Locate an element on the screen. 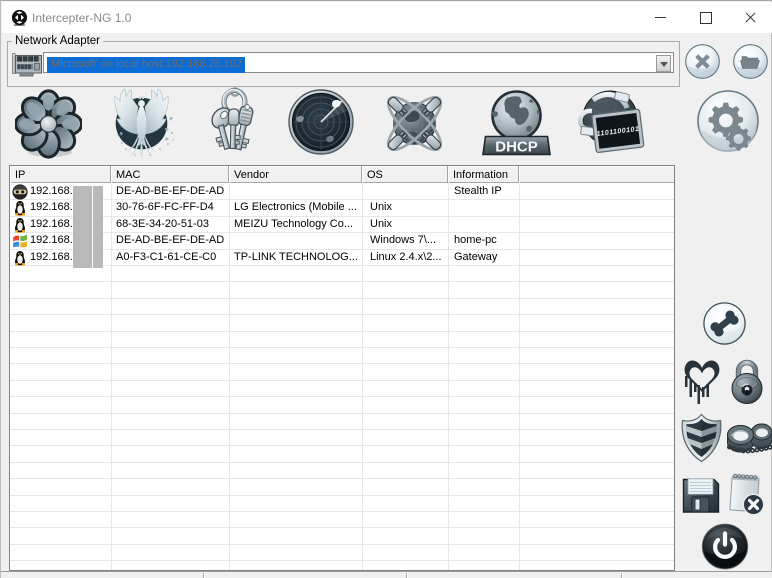 This screenshot has width=772, height=578. svg-text: DHCP is located at coordinates (516, 147).